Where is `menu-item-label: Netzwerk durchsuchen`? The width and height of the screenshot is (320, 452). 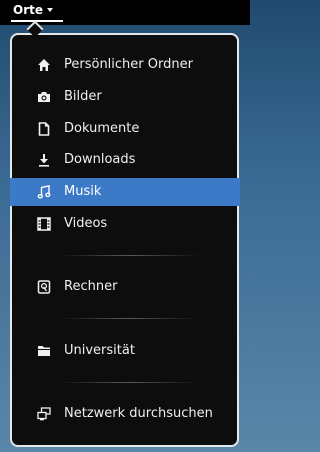
menu-item-label: Netzwerk durchsuchen is located at coordinates (138, 413).